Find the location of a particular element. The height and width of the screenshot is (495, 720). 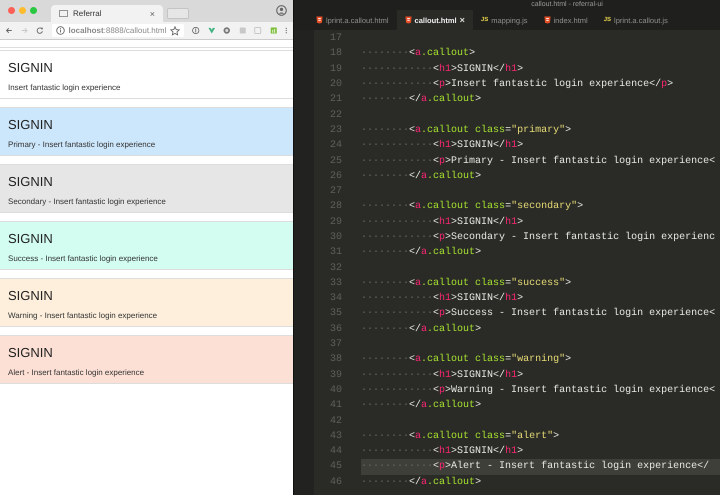

code-line: ········<a.callout class="alert"> is located at coordinates (460, 436).